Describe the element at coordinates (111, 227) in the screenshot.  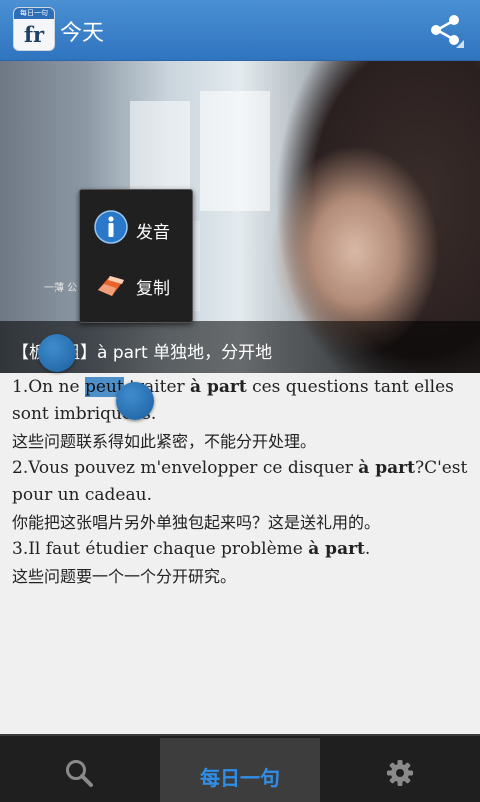
I see `info-icon` at that location.